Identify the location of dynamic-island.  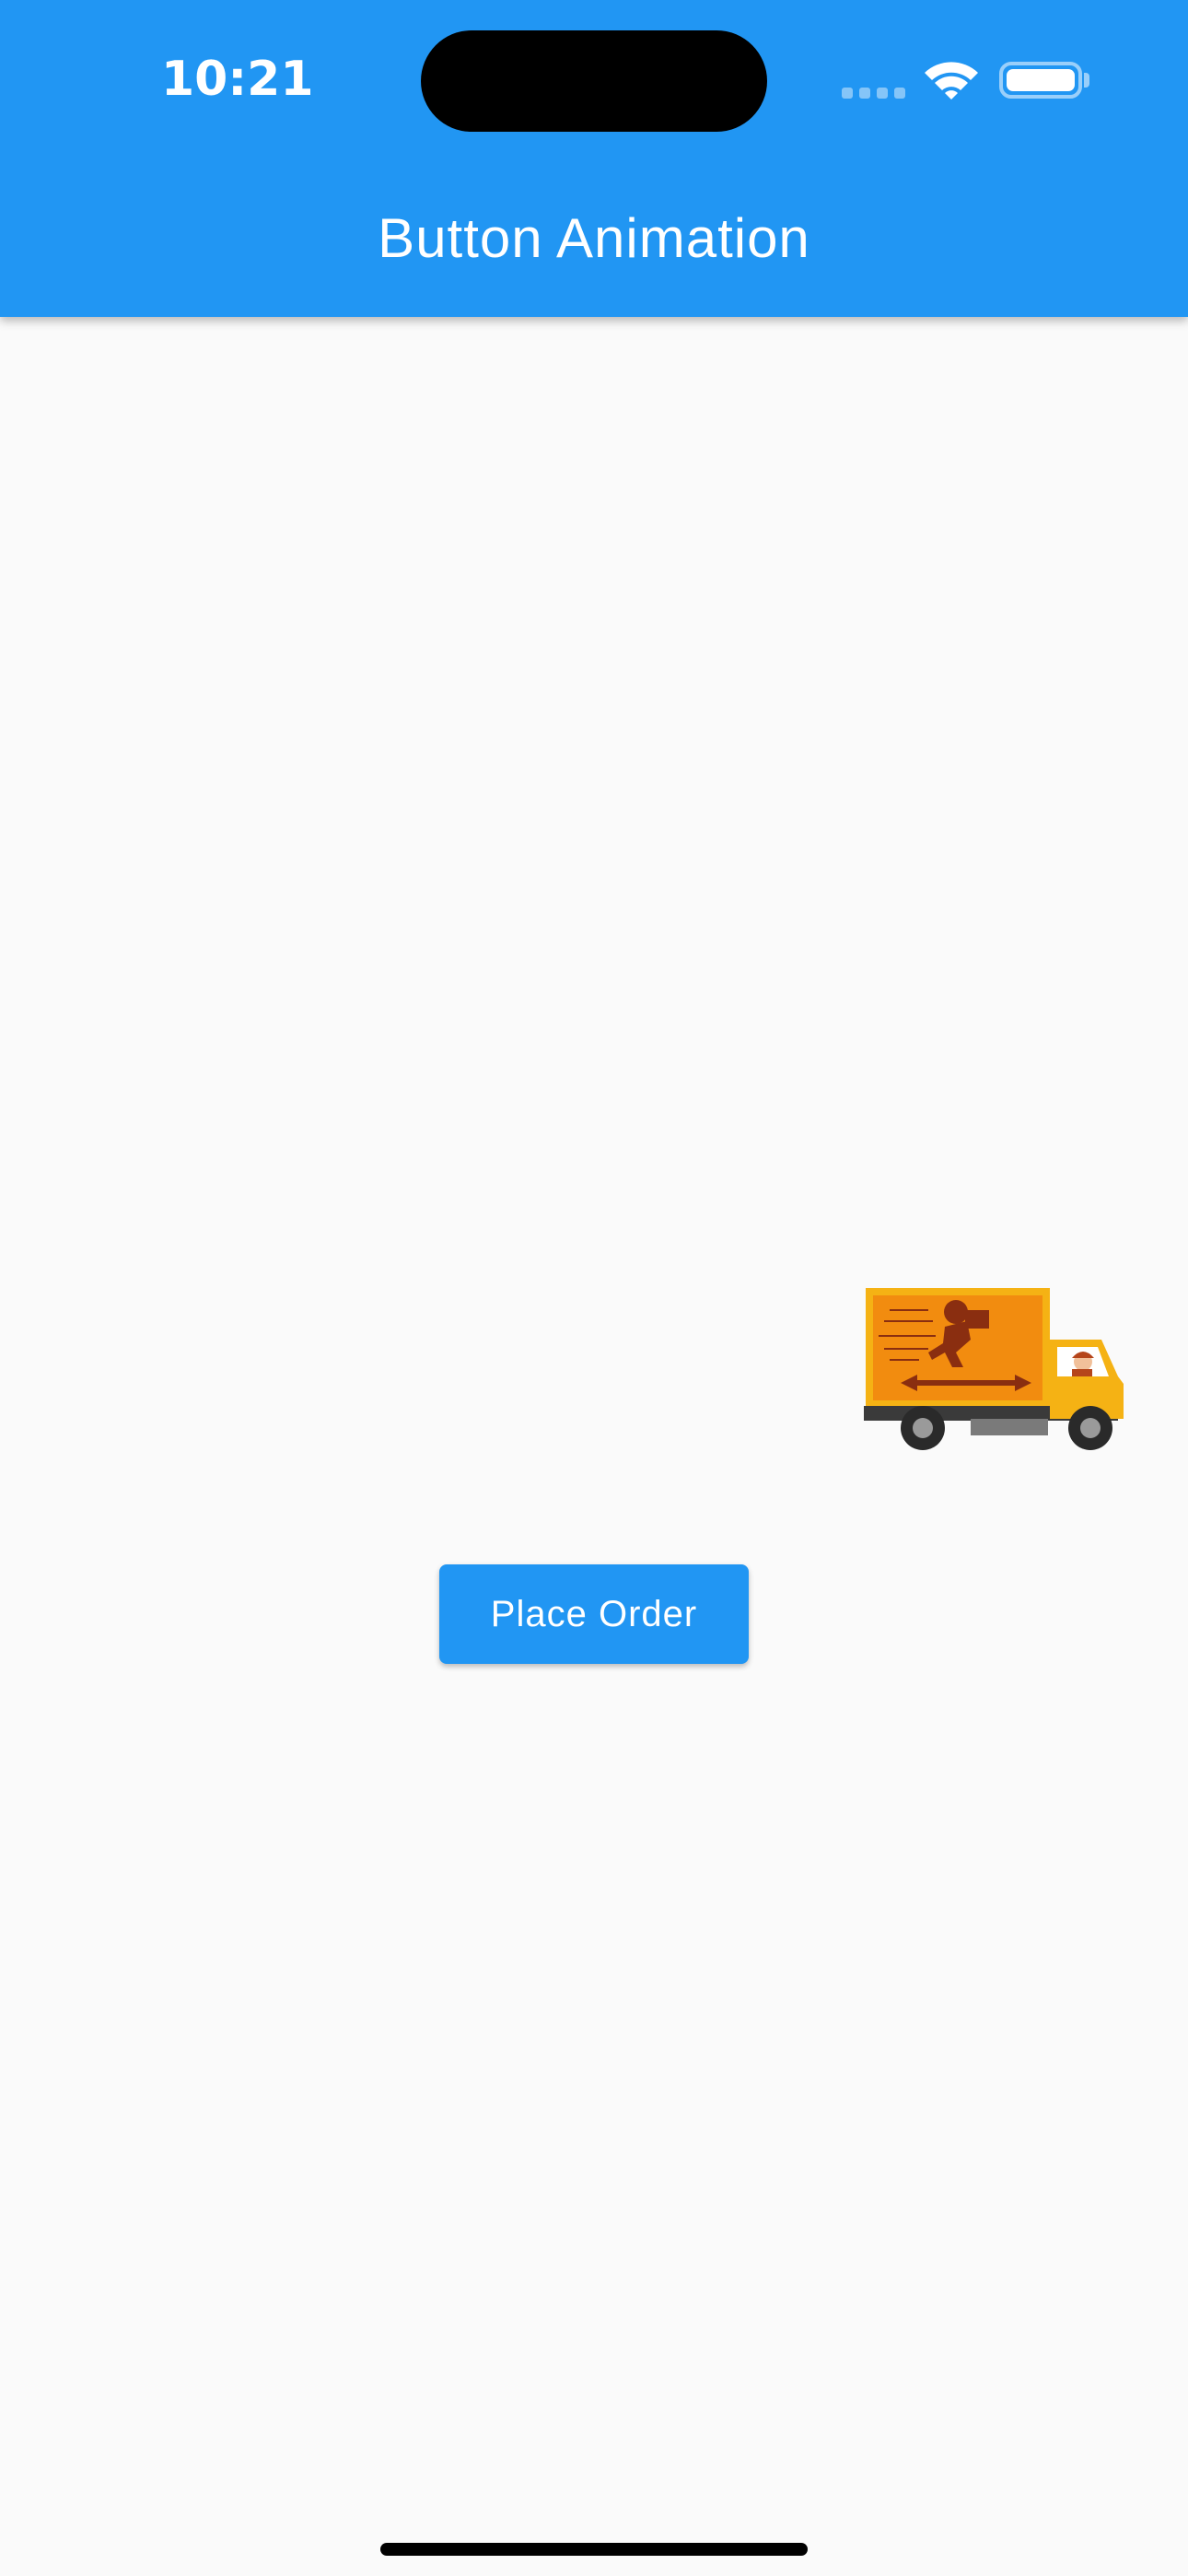
(594, 81).